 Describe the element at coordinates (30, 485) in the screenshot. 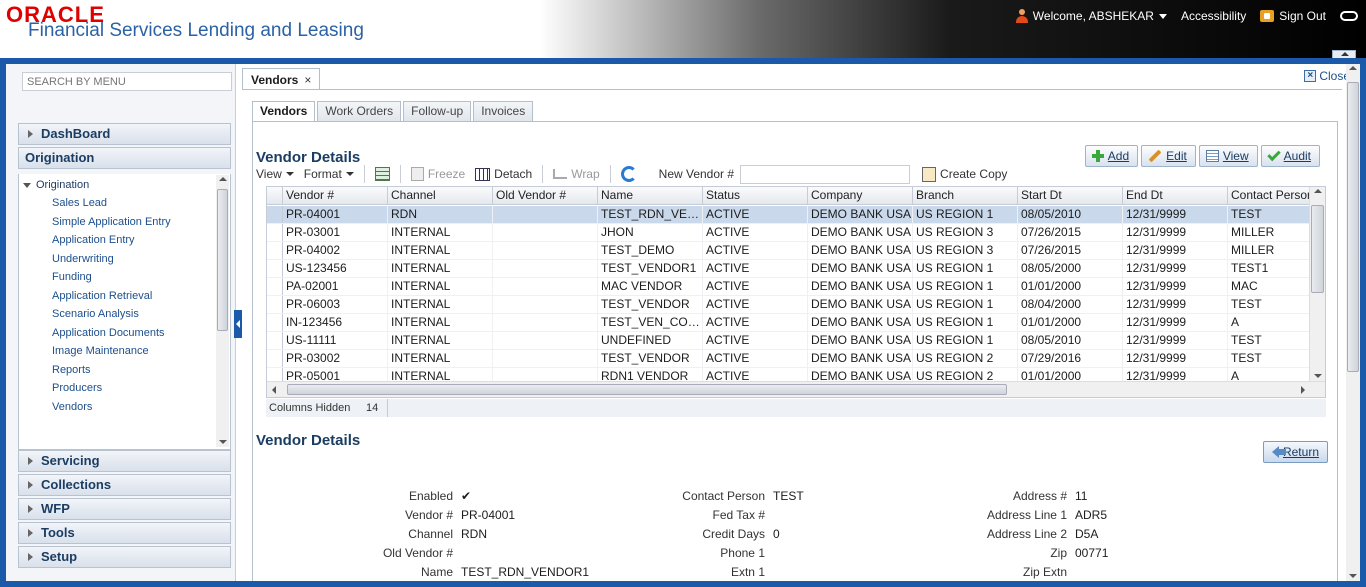

I see `chevron-right-icon` at that location.